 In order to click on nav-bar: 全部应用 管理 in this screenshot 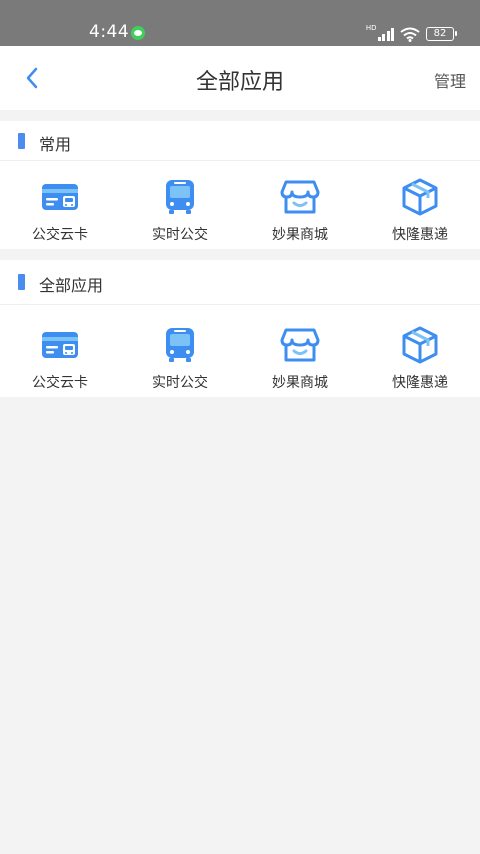, I will do `click(240, 78)`.